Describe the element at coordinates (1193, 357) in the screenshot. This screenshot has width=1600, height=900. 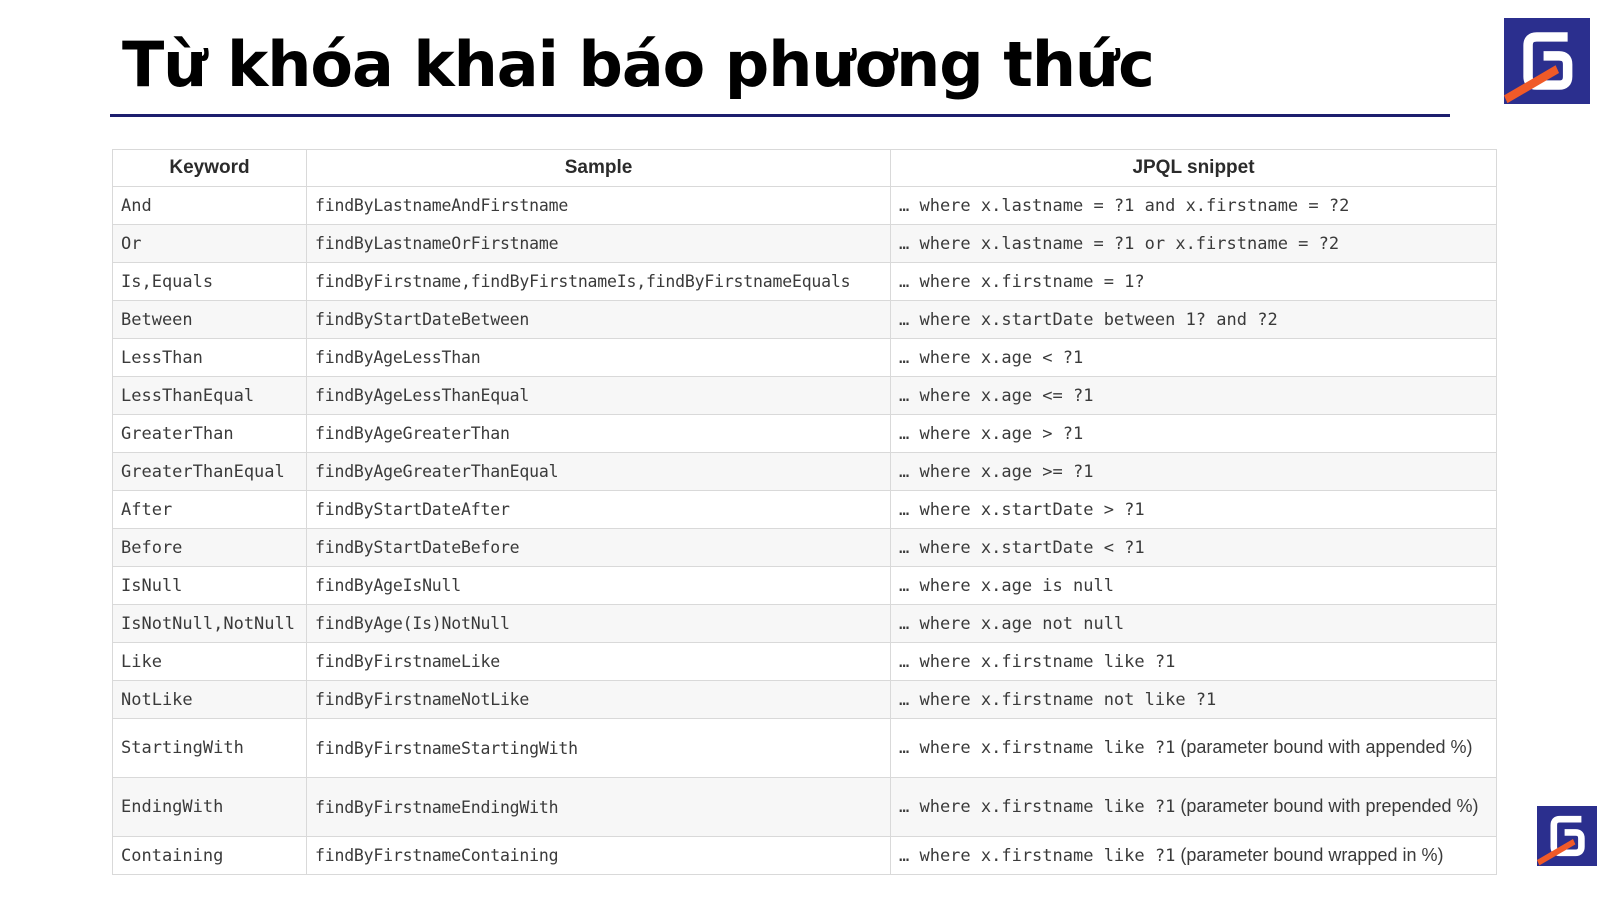
I see `snippet-cell: … where x.age < ?1` at that location.